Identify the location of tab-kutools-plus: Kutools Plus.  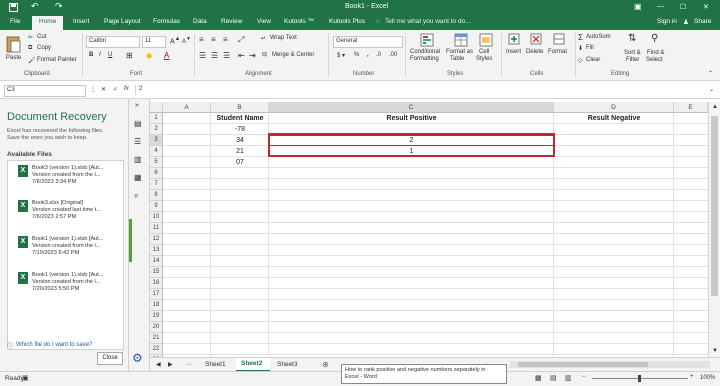
(347, 21).